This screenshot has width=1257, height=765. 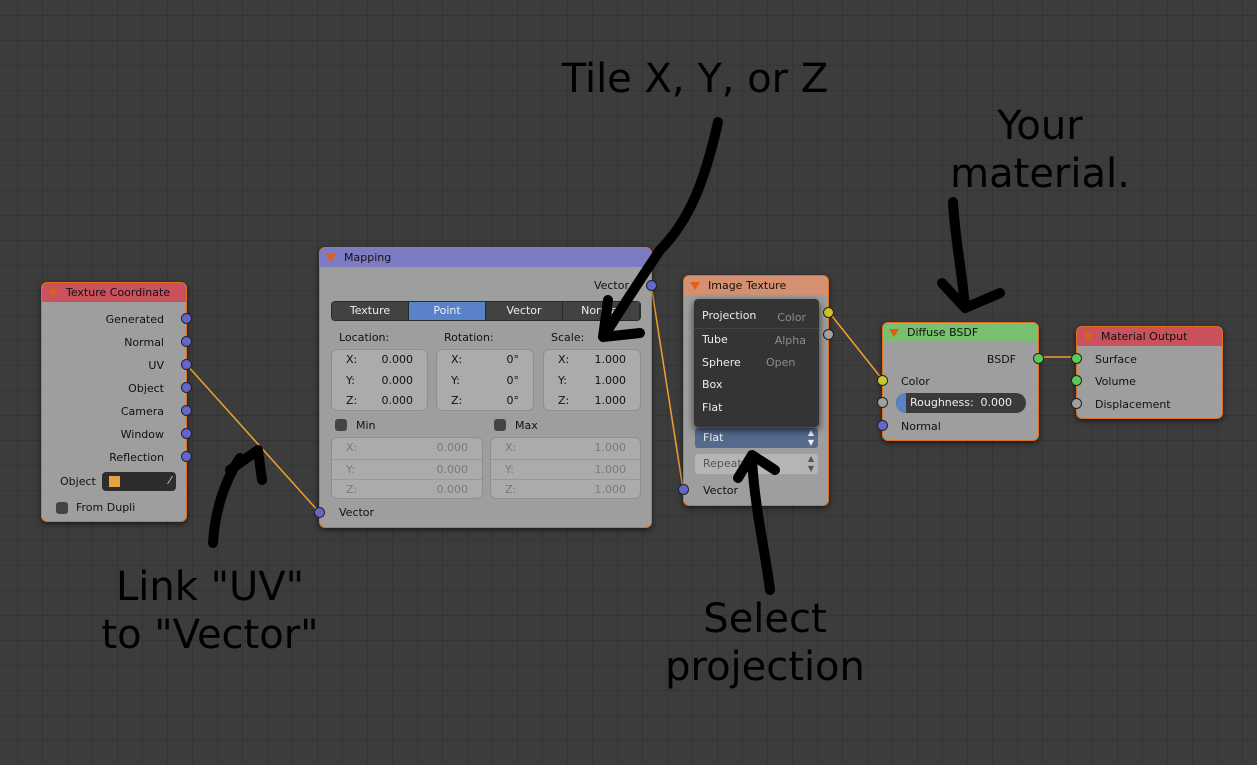 What do you see at coordinates (660, 229) in the screenshot?
I see `arrow-tile` at bounding box center [660, 229].